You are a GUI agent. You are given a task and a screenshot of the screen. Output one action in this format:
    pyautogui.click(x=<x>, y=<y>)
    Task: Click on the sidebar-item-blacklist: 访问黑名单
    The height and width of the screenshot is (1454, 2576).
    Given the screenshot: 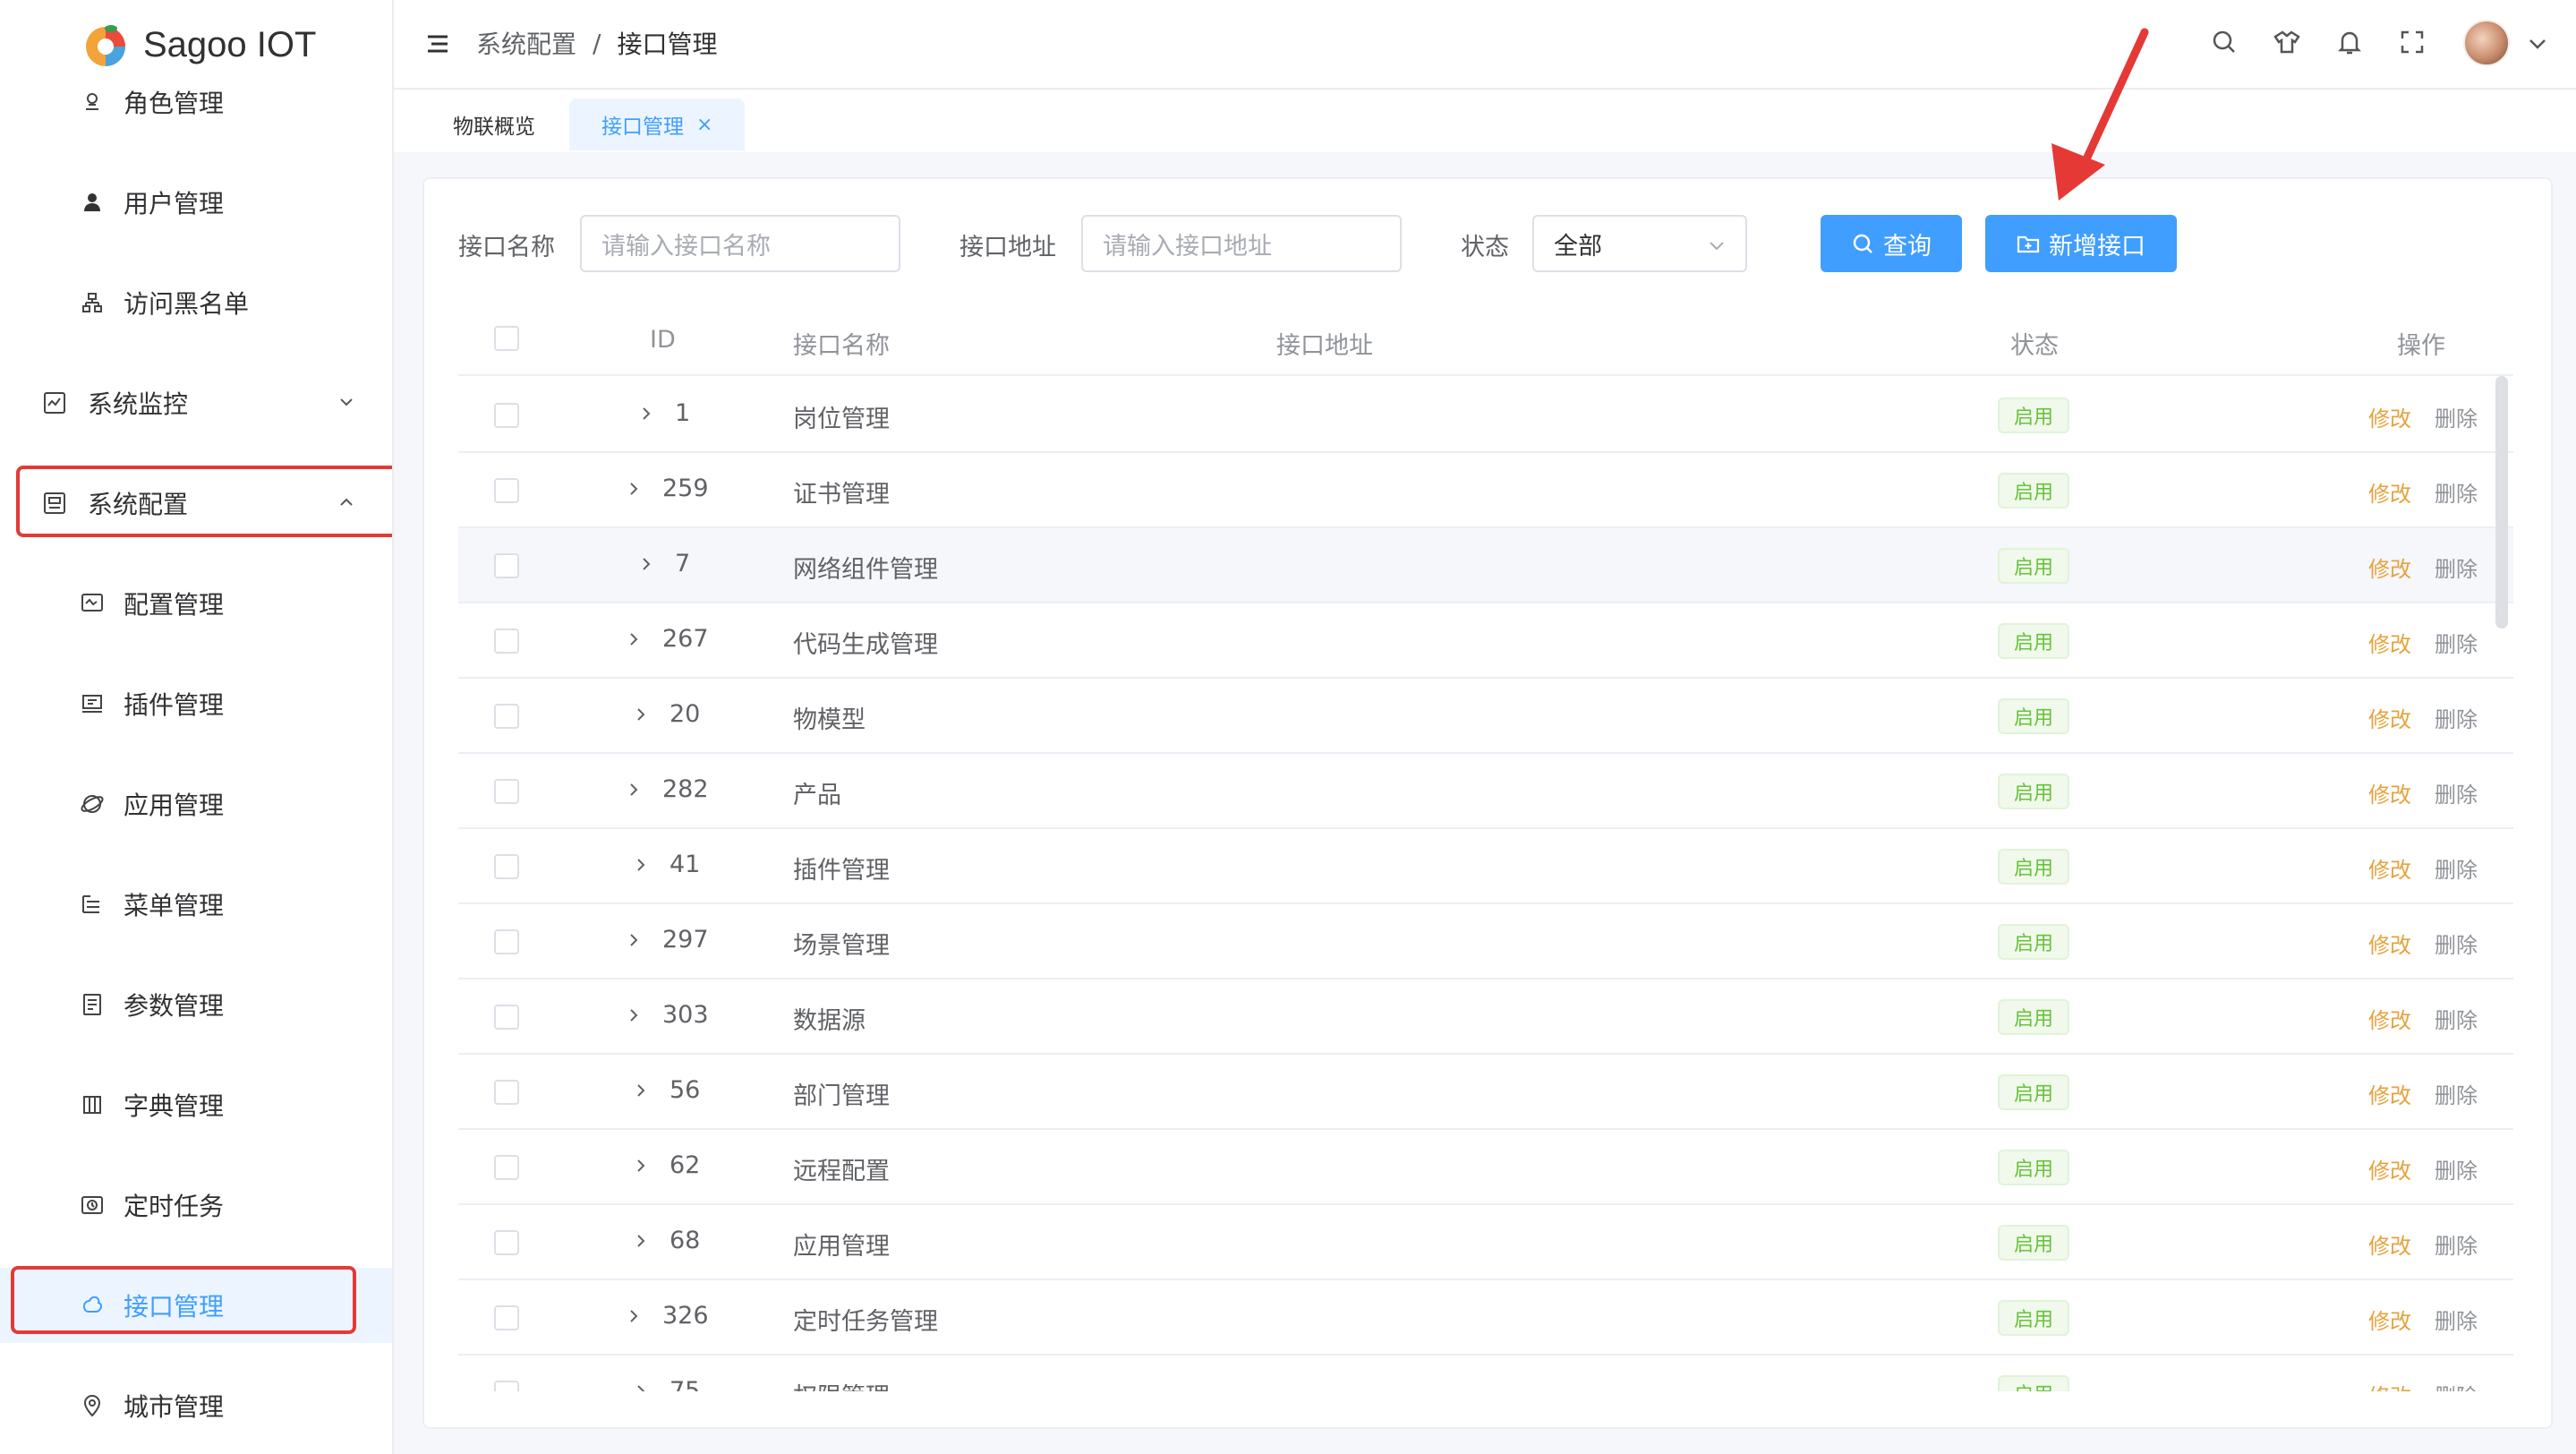 What is the action you would take?
    pyautogui.click(x=196, y=302)
    